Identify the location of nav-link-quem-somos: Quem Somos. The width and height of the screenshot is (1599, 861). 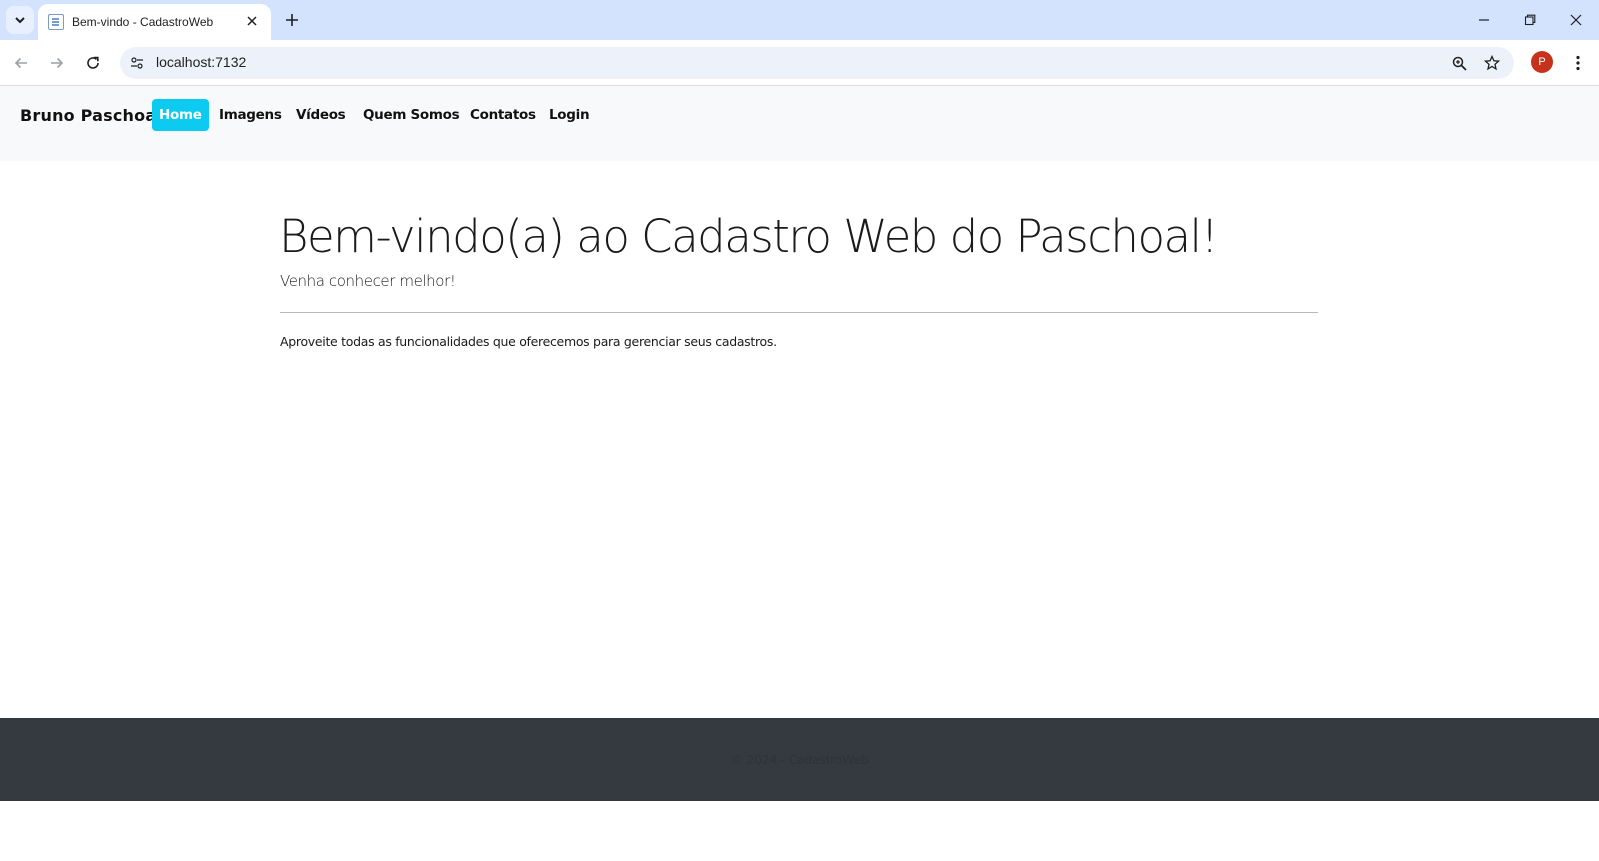
(411, 115).